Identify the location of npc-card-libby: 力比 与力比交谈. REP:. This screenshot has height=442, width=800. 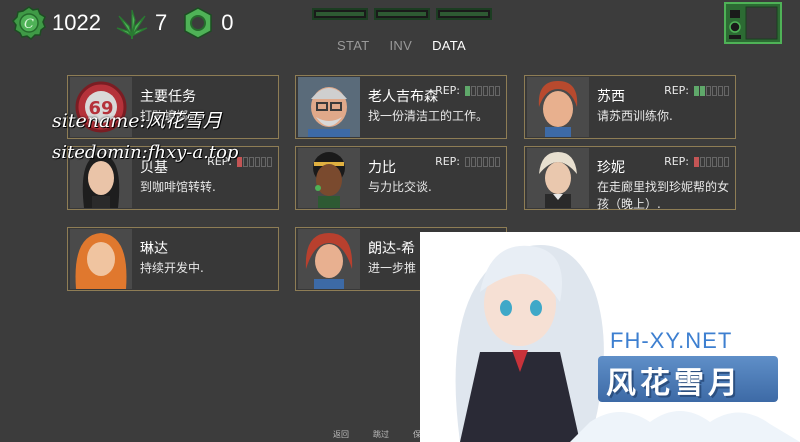
(401, 178).